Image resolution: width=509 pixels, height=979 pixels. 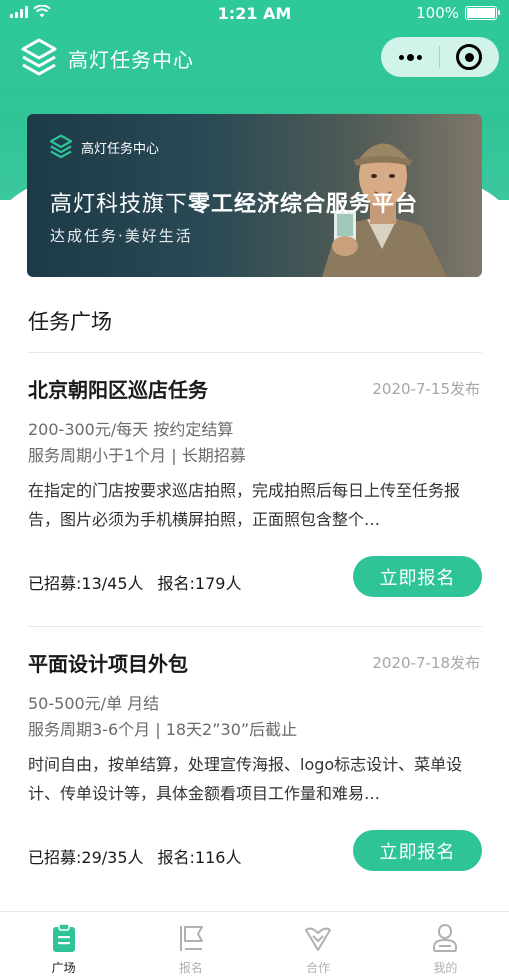 What do you see at coordinates (199, 857) in the screenshot?
I see `task-signed: 报名:116人` at bounding box center [199, 857].